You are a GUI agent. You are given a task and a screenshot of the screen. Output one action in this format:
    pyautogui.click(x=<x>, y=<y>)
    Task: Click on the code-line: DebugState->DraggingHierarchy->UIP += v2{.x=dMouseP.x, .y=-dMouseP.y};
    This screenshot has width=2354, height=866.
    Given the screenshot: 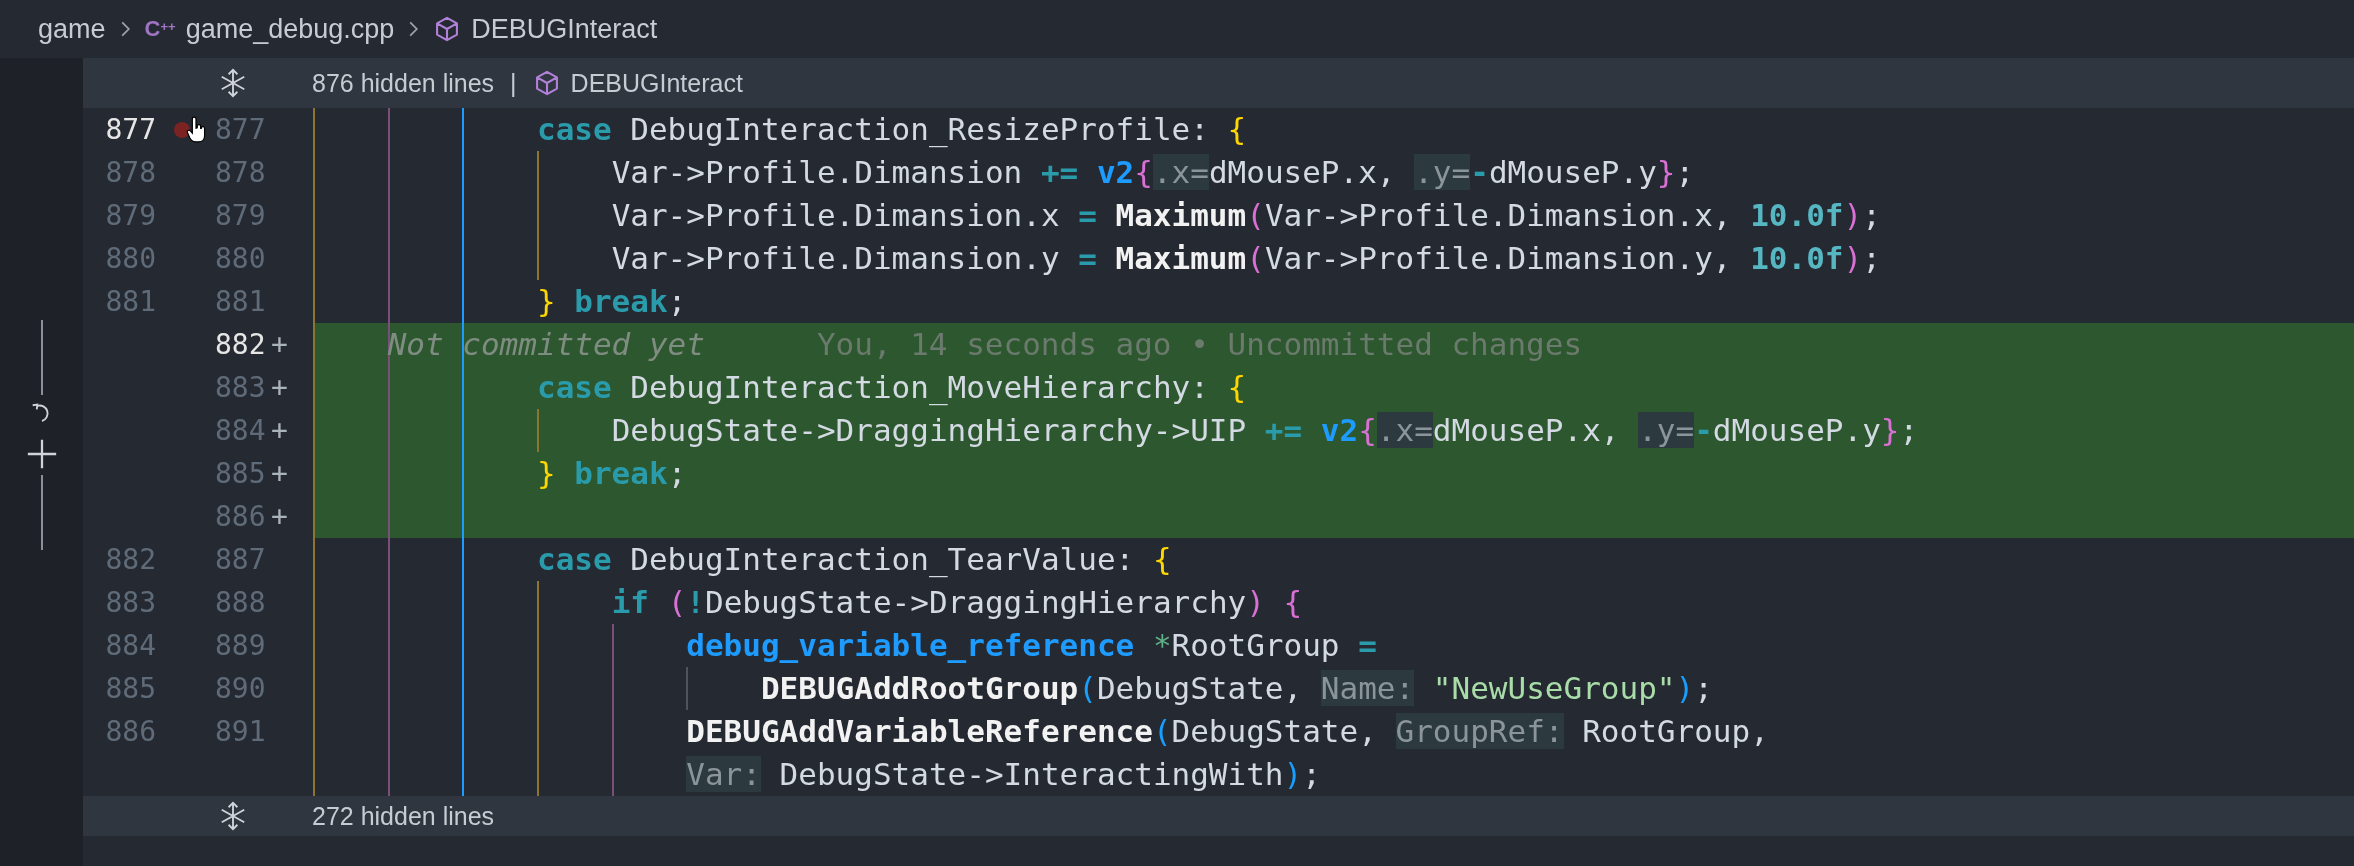 What is the action you would take?
    pyautogui.click(x=1264, y=430)
    